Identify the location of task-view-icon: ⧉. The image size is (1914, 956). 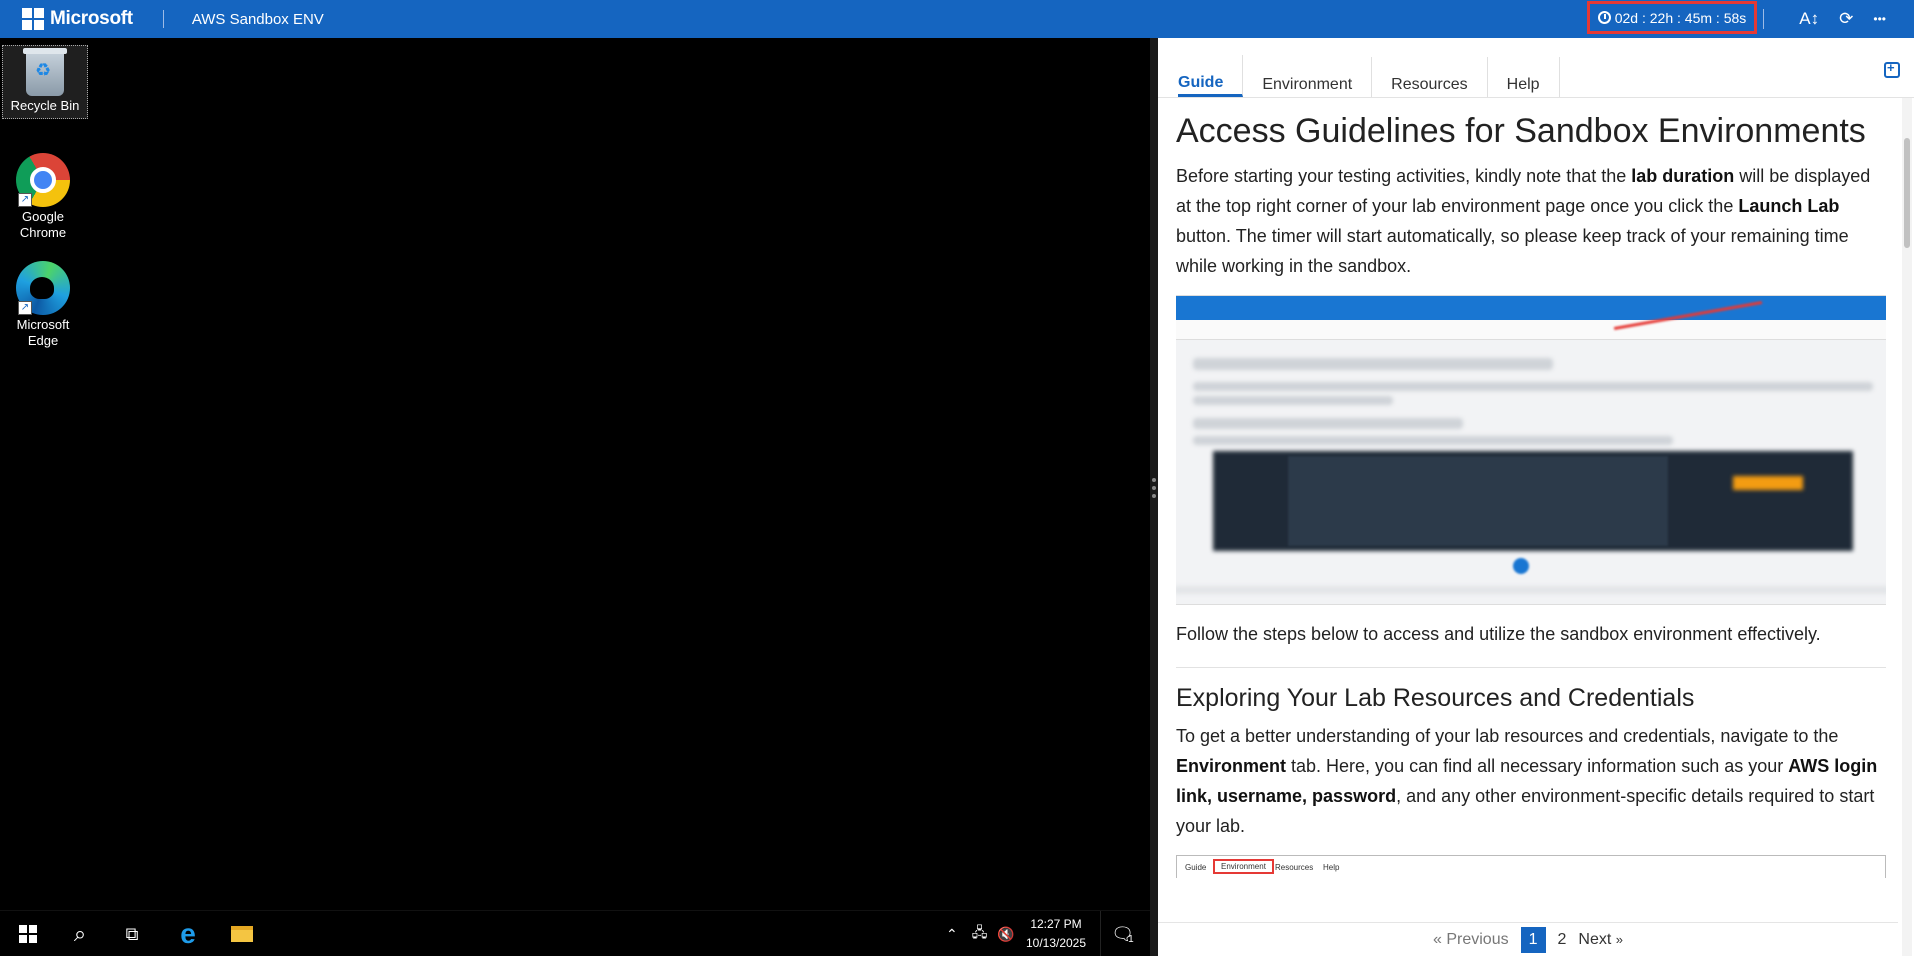
(132, 933).